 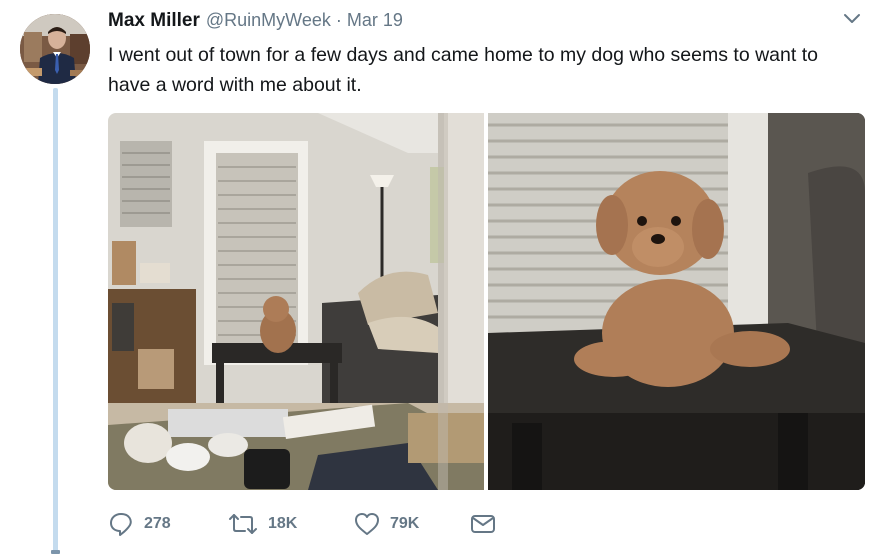 What do you see at coordinates (55, 321) in the screenshot?
I see `thread-connector-line` at bounding box center [55, 321].